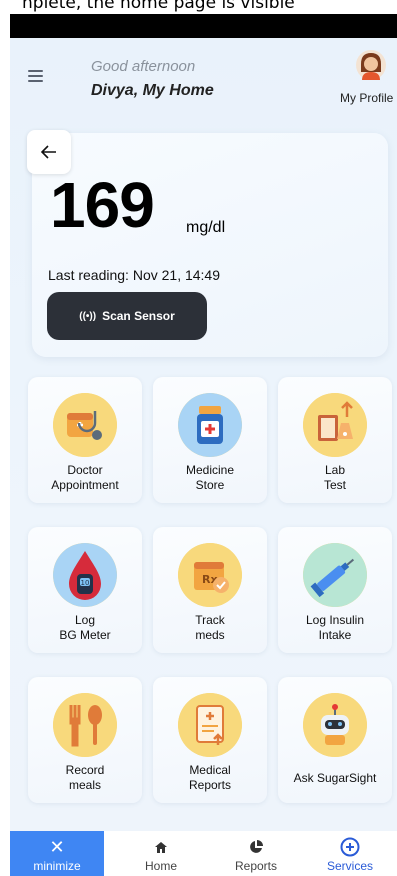 This screenshot has width=397, height=876. What do you see at coordinates (371, 65) in the screenshot?
I see `avatar` at bounding box center [371, 65].